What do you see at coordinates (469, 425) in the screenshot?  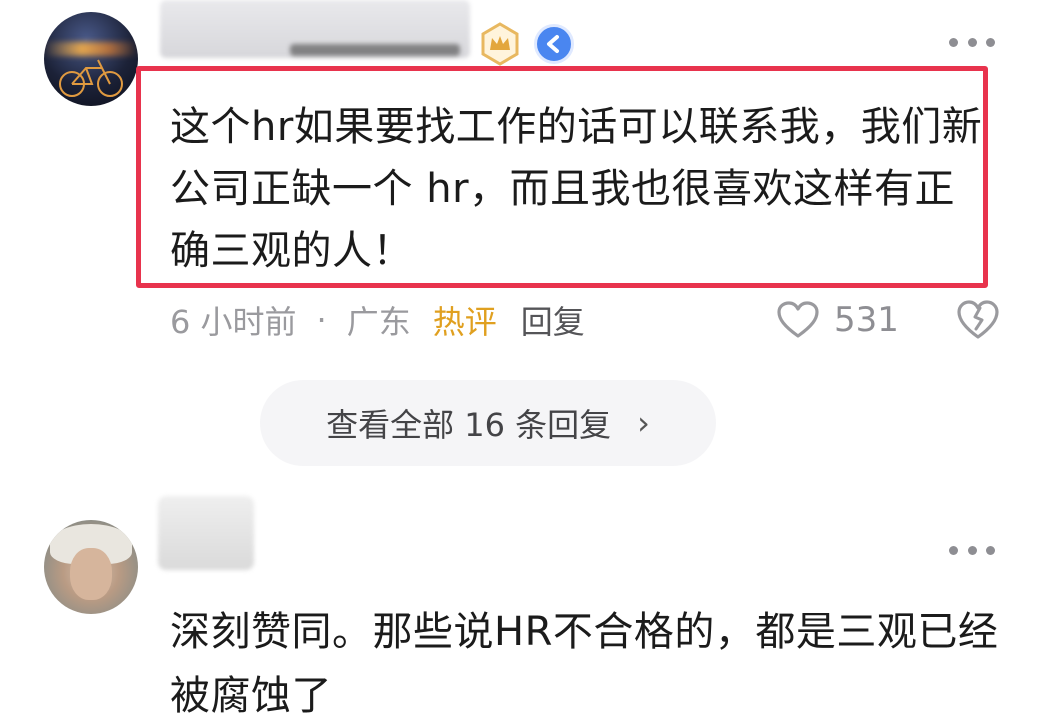 I see `view-replies-label: 查看全部 16 条回复` at bounding box center [469, 425].